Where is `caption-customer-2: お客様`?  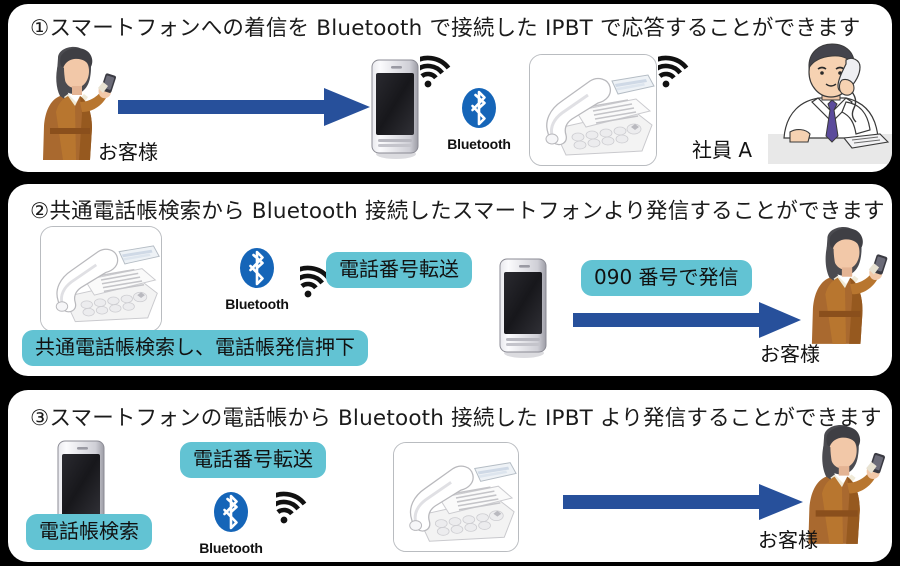 caption-customer-2: お客様 is located at coordinates (790, 354).